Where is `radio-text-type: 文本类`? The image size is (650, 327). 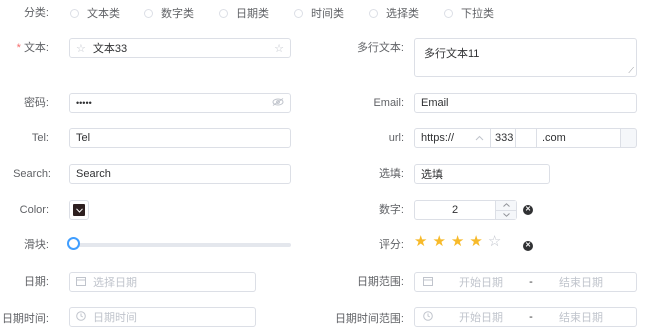
radio-text-type: 文本类 is located at coordinates (95, 13).